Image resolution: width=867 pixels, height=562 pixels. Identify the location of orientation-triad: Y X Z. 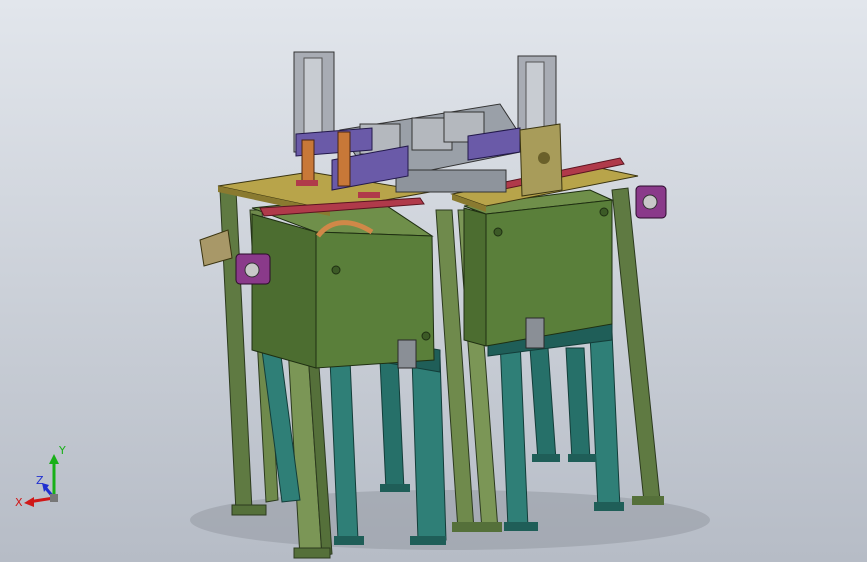
(44, 477).